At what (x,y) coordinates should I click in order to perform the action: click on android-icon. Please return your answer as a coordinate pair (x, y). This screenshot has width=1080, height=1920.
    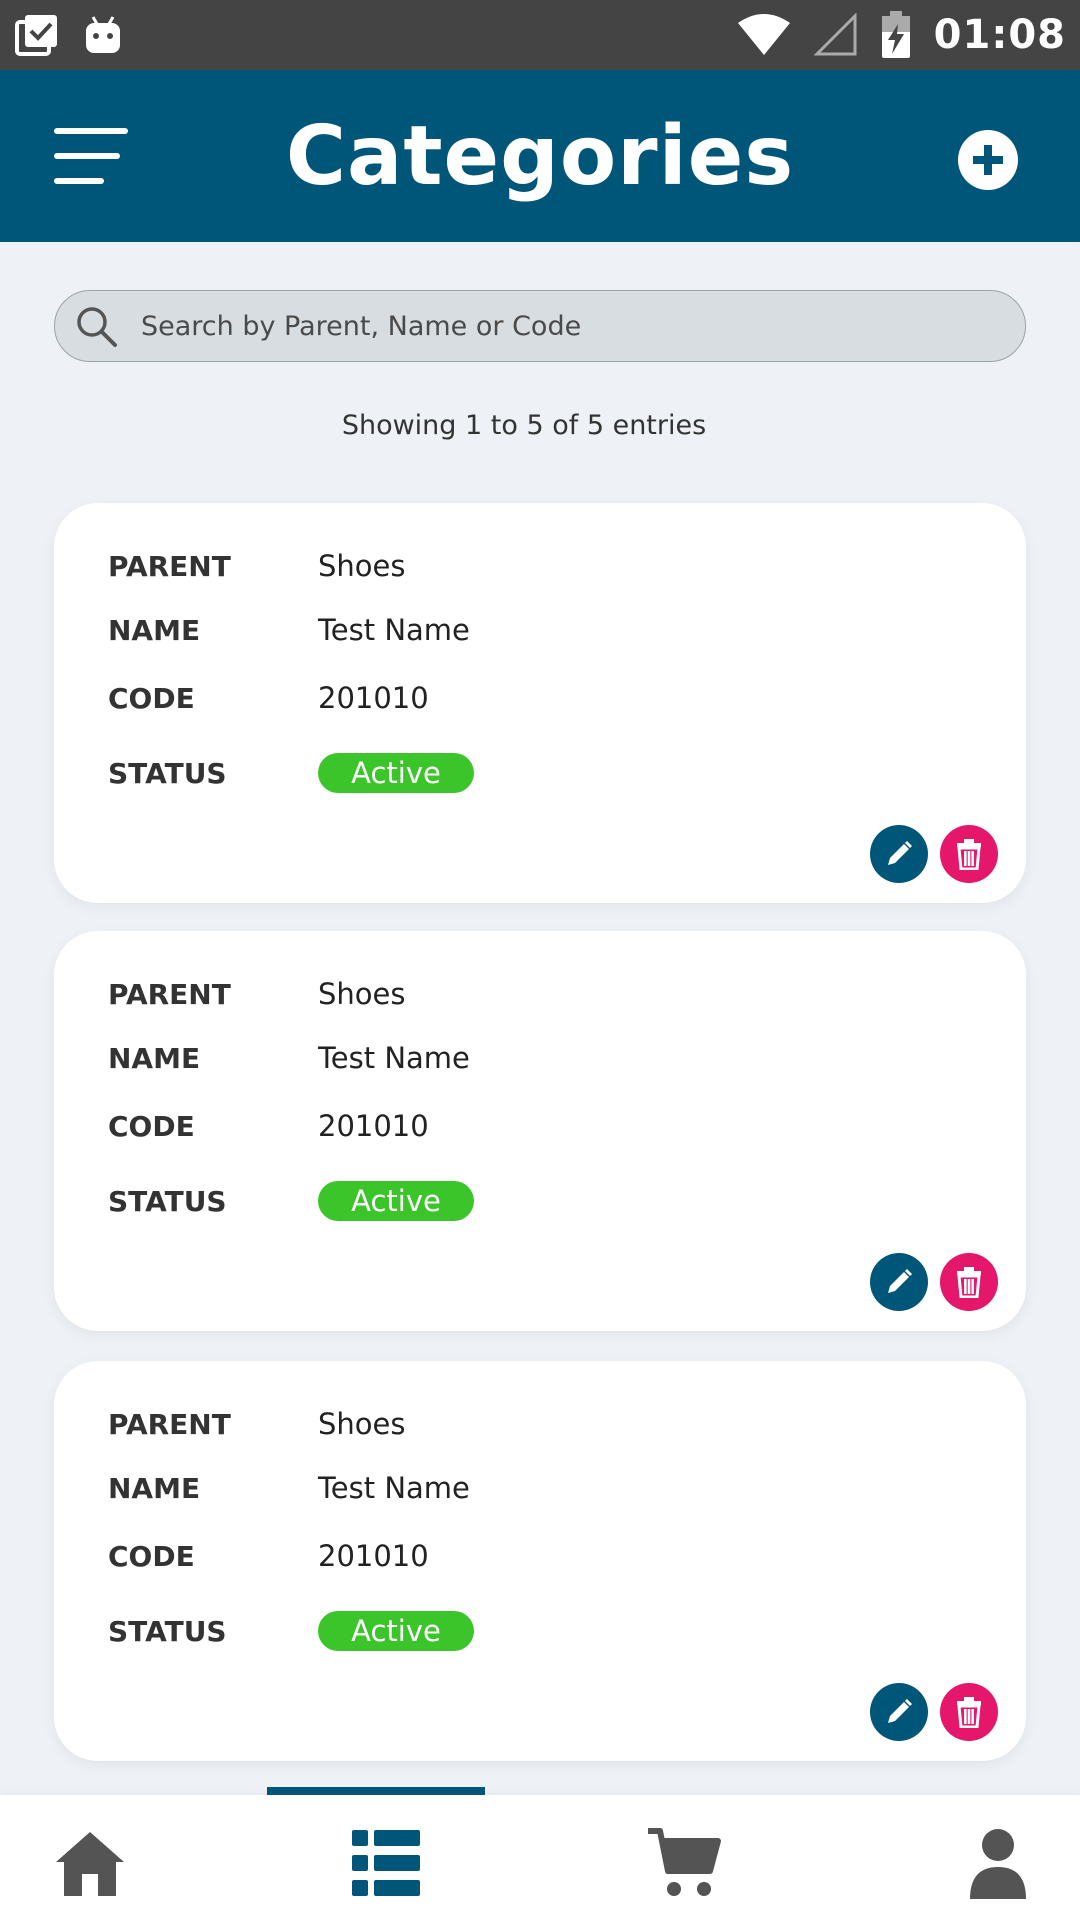
    Looking at the image, I should click on (103, 35).